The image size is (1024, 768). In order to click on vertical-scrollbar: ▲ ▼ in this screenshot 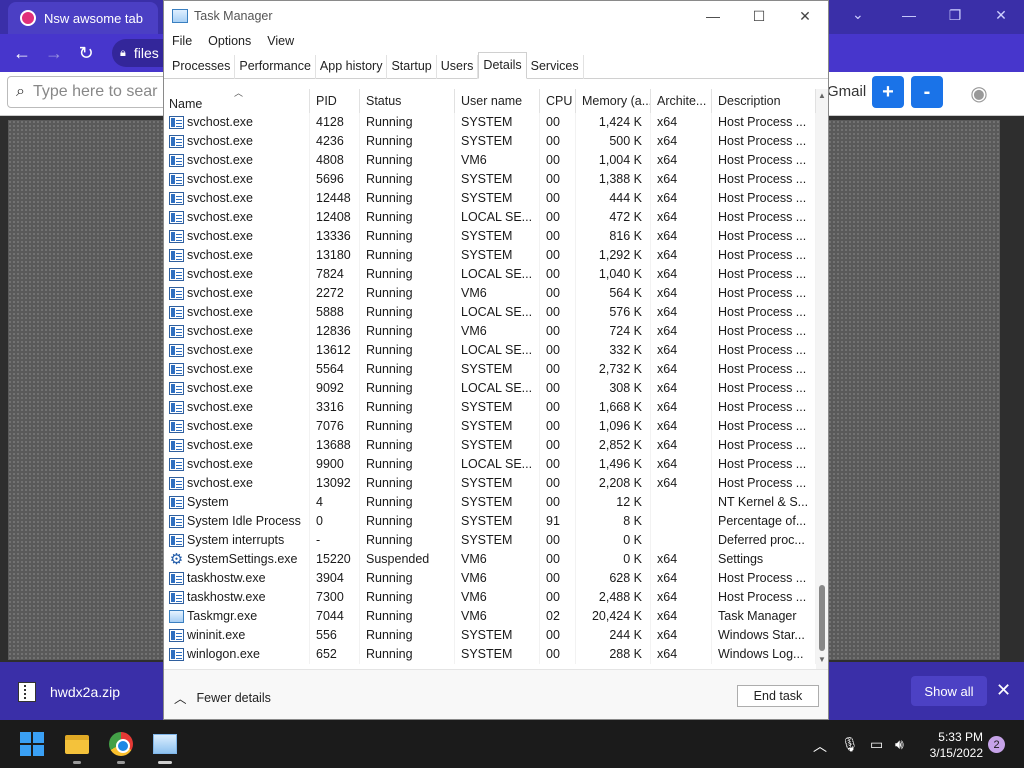, I will do `click(822, 379)`.